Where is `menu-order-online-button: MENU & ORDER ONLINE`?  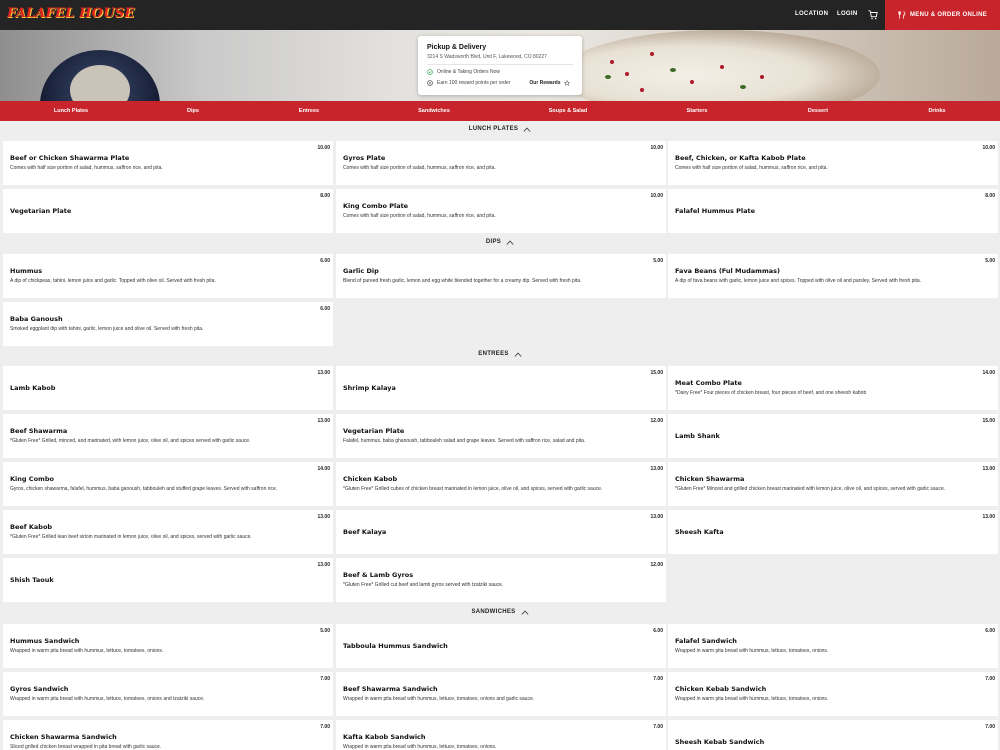 menu-order-online-button: MENU & ORDER ONLINE is located at coordinates (942, 15).